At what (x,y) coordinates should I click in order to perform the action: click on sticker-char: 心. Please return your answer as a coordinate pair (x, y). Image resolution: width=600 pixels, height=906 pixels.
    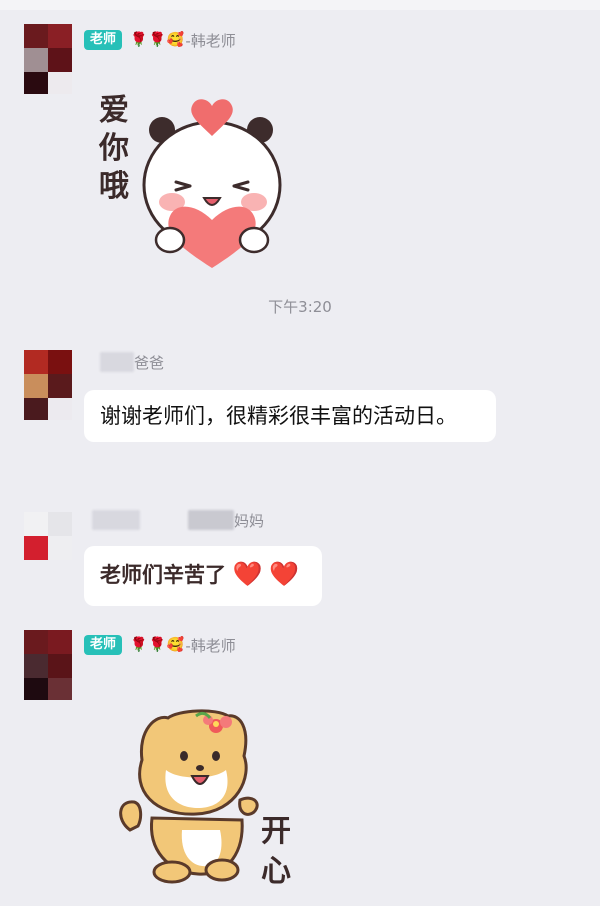
    Looking at the image, I should click on (276, 871).